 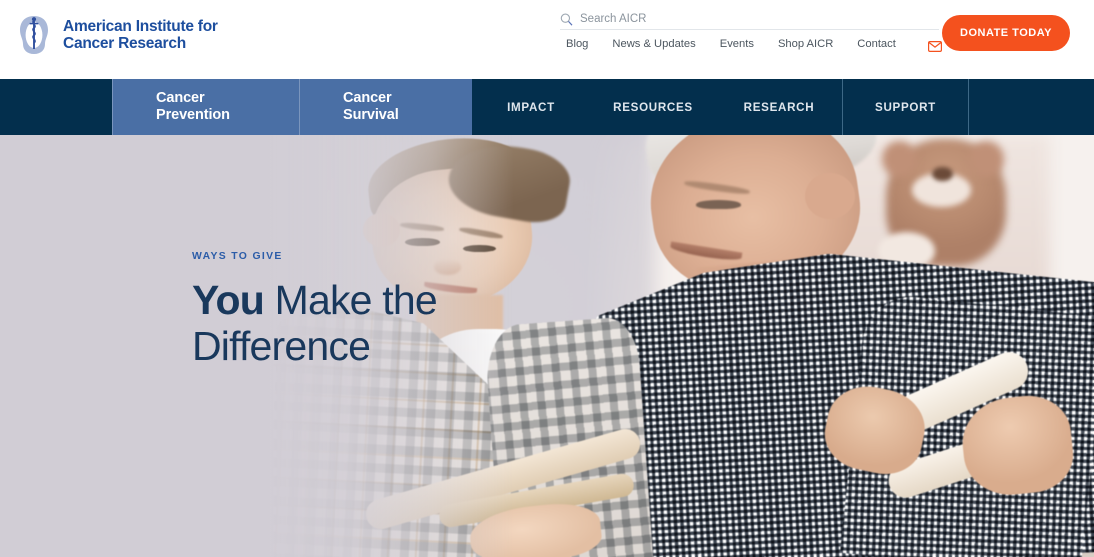 I want to click on aicr-caduceus-logo-icon, so click(x=34, y=35).